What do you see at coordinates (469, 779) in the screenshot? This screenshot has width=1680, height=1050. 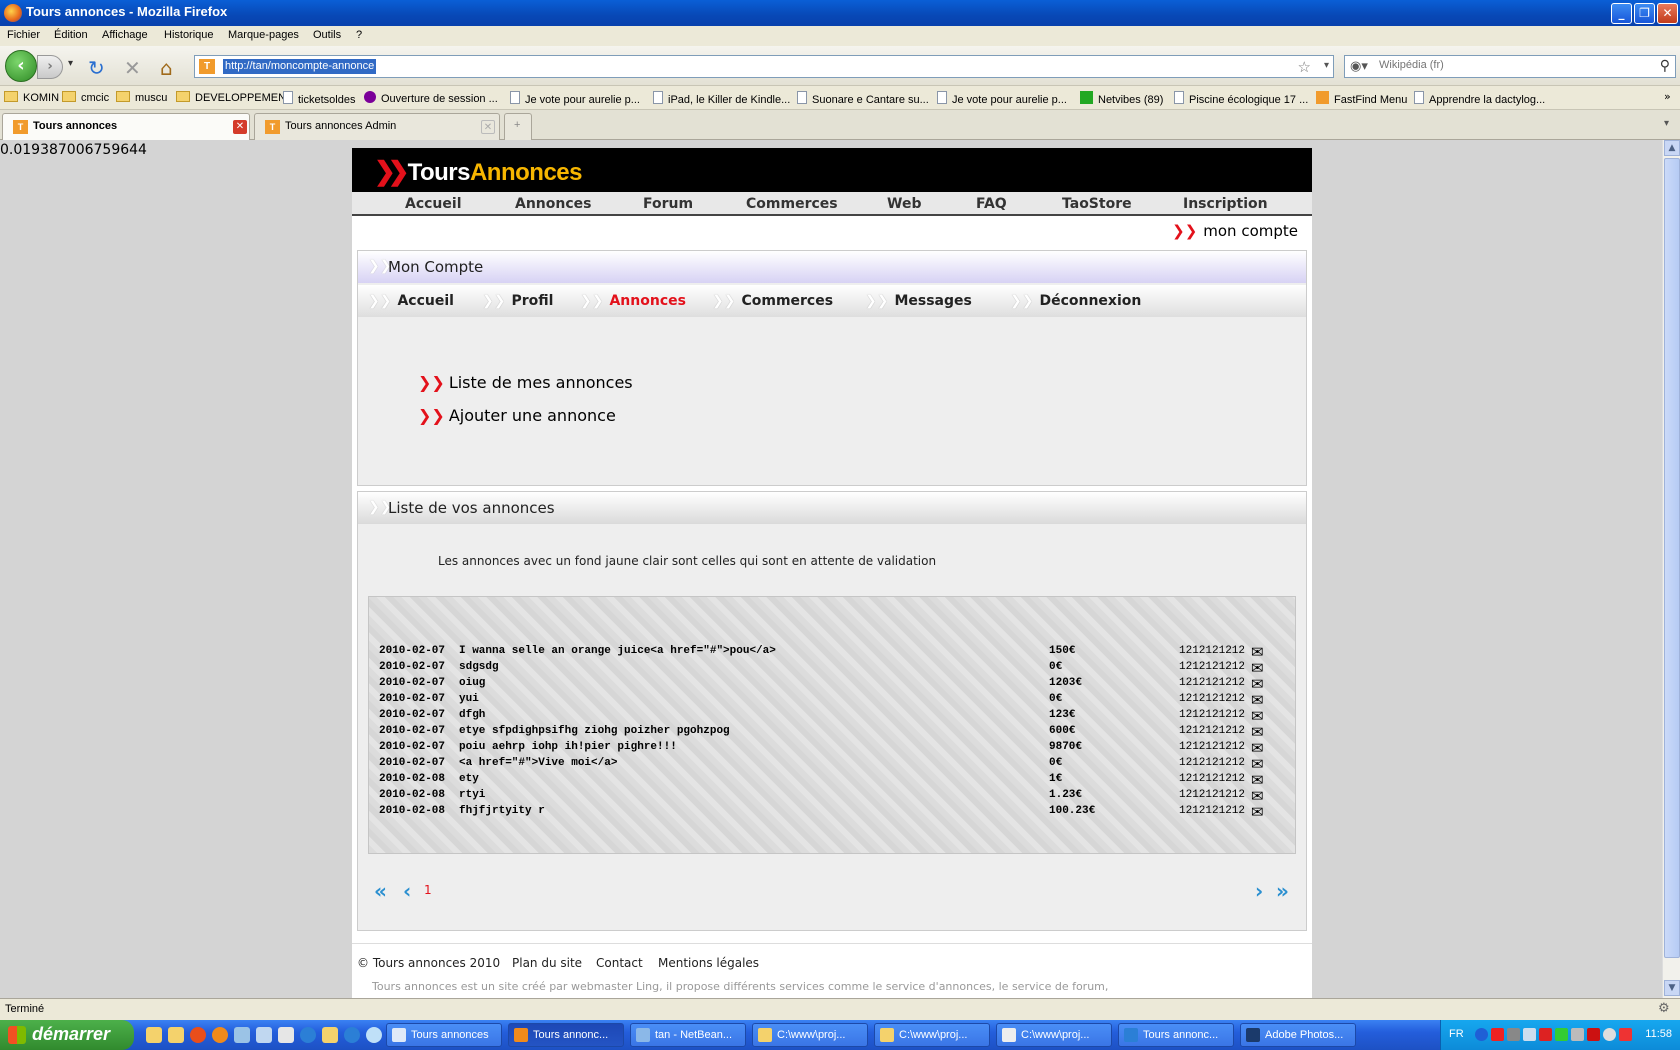 I see `ad-title: ety` at bounding box center [469, 779].